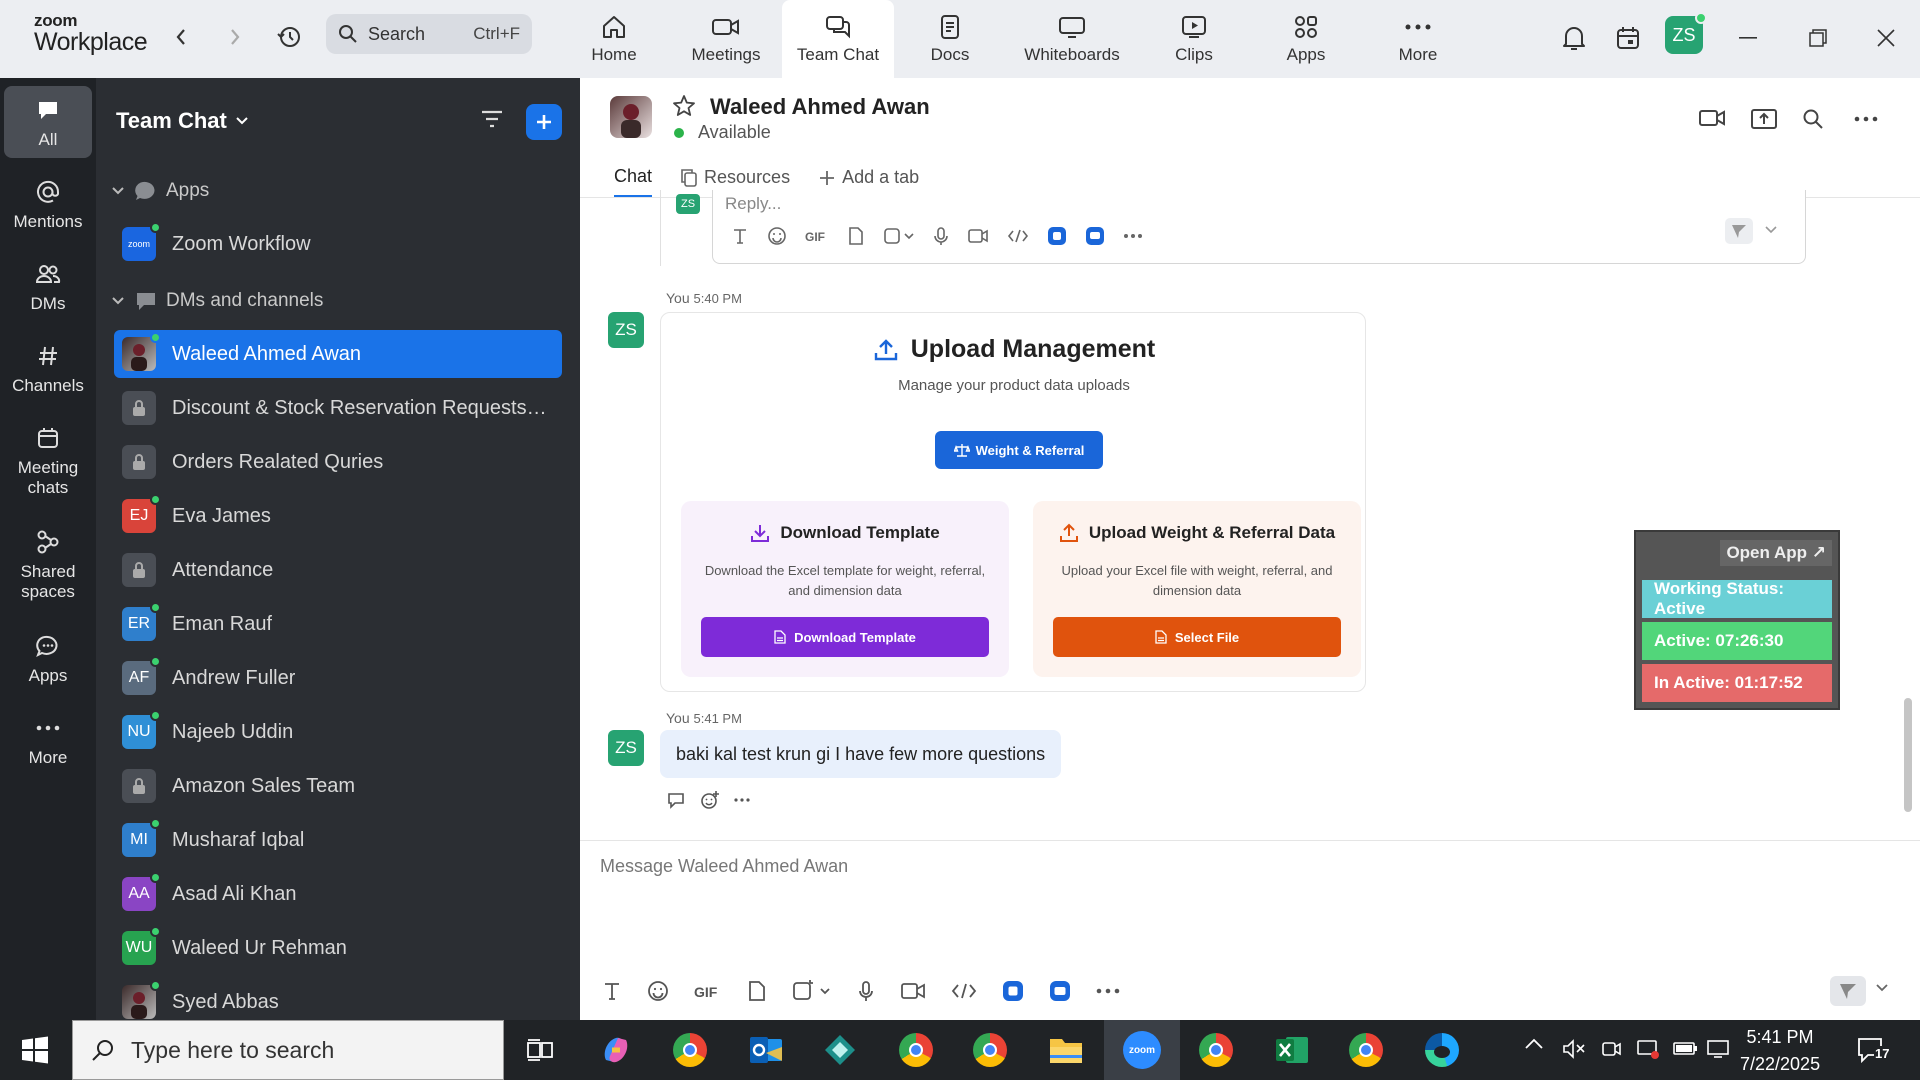 The height and width of the screenshot is (1080, 1920). Describe the element at coordinates (540, 1050) in the screenshot. I see `task-view-icon` at that location.